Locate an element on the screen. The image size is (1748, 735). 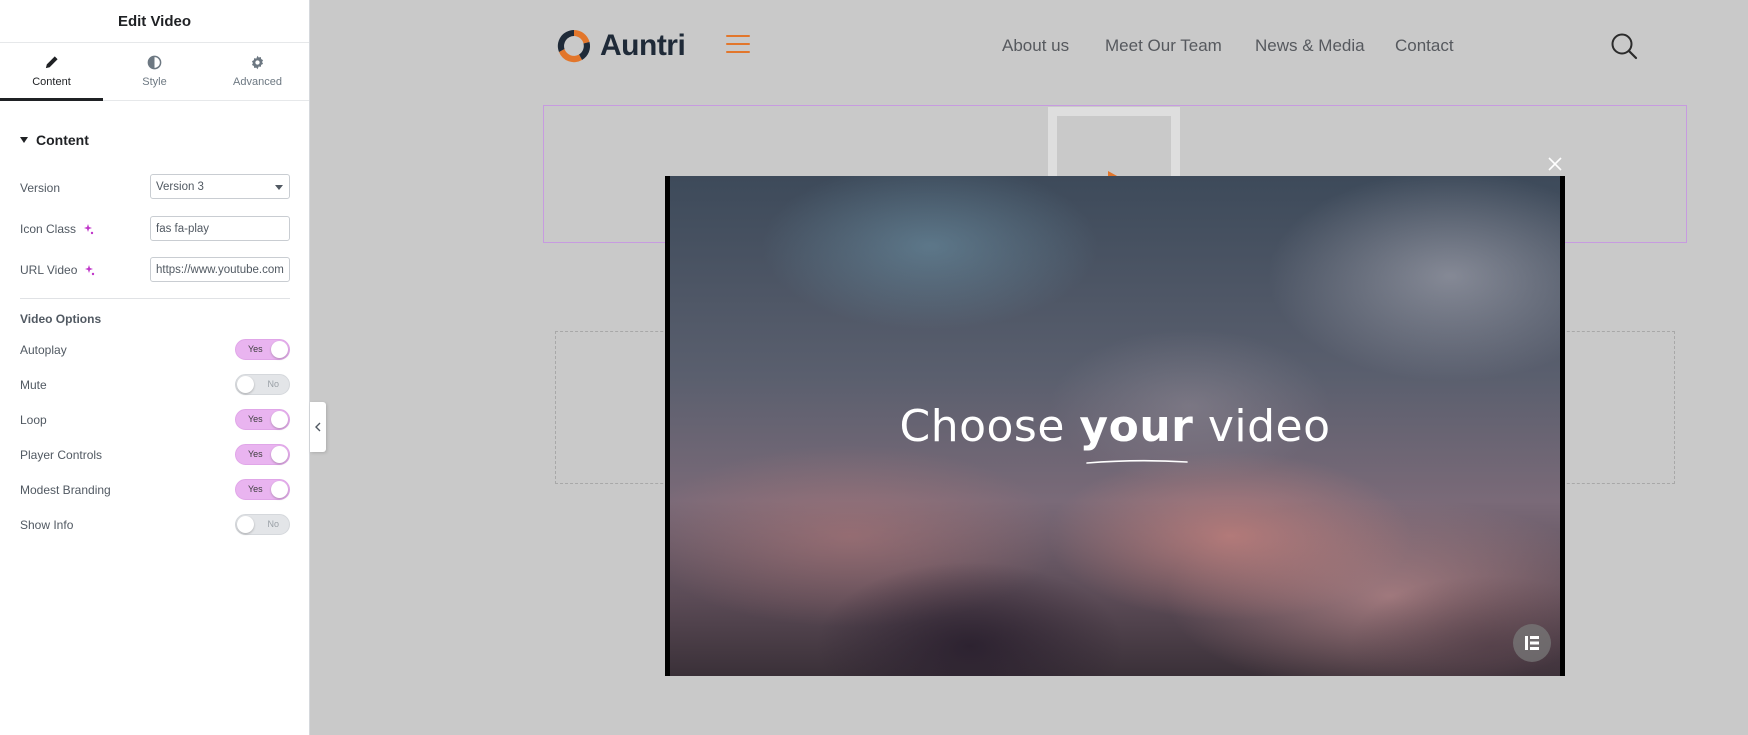
tab-style: Style is located at coordinates (154, 71).